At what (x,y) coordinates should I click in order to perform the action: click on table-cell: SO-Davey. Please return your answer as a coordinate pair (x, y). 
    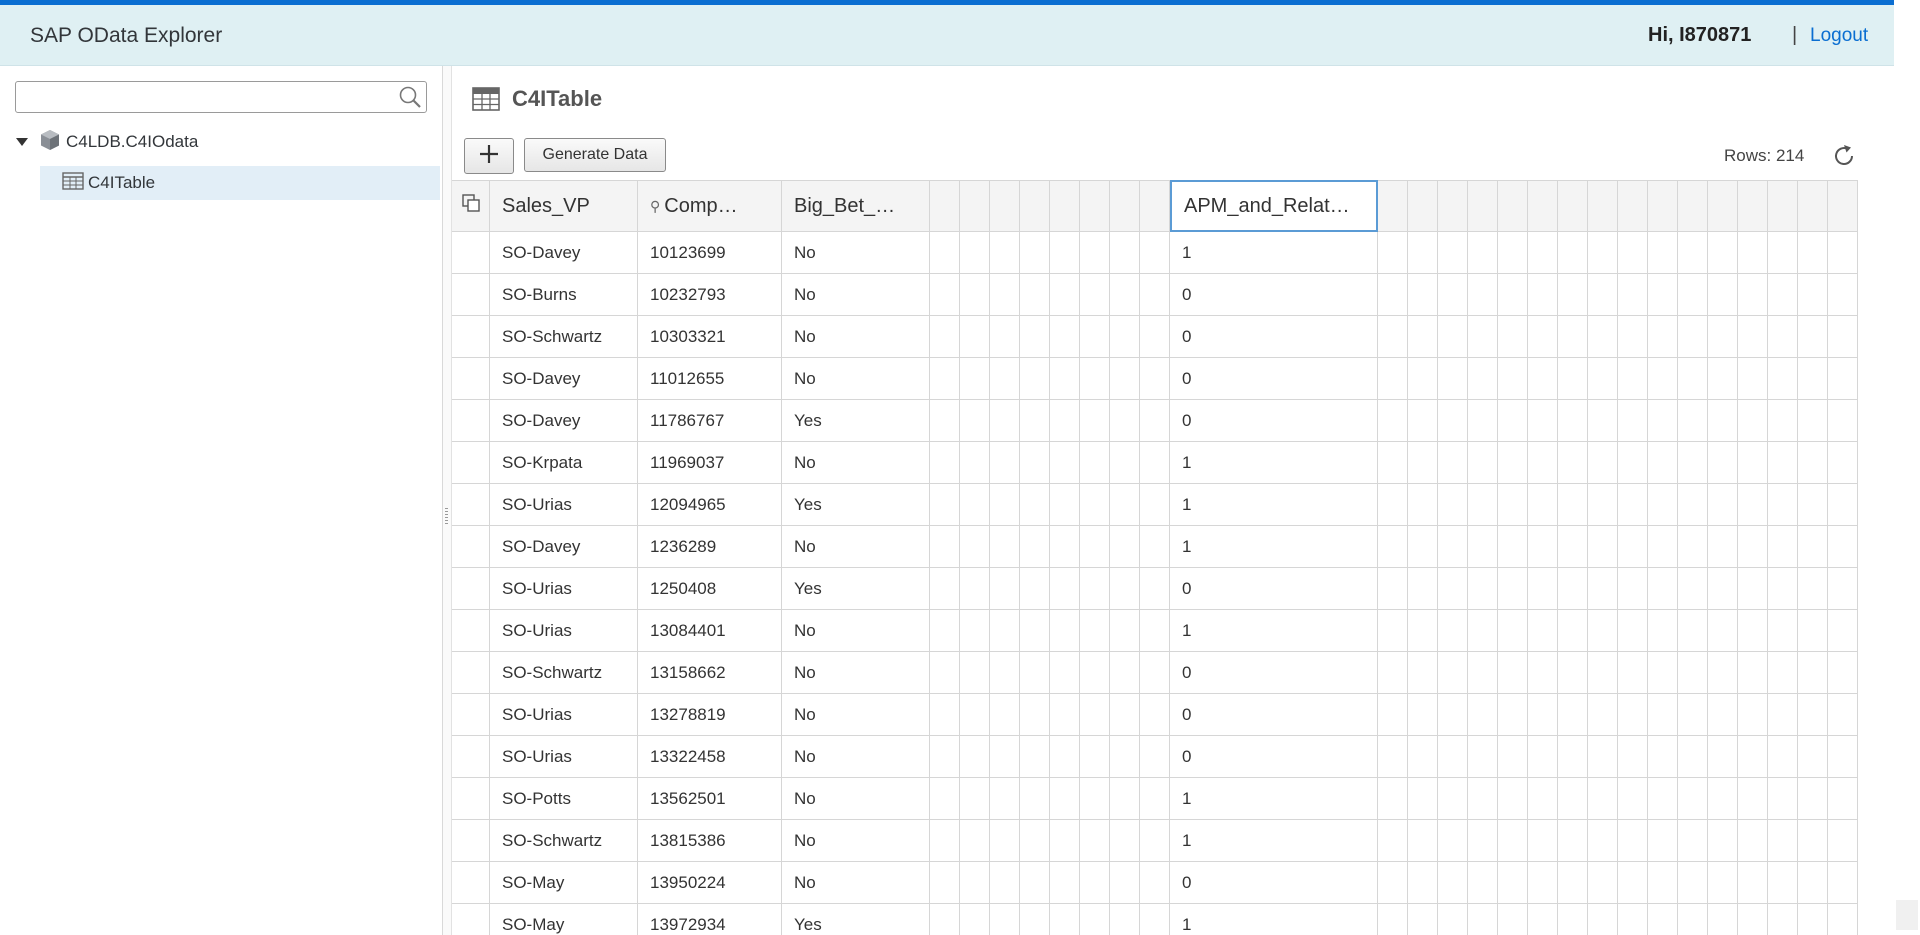
    Looking at the image, I should click on (564, 547).